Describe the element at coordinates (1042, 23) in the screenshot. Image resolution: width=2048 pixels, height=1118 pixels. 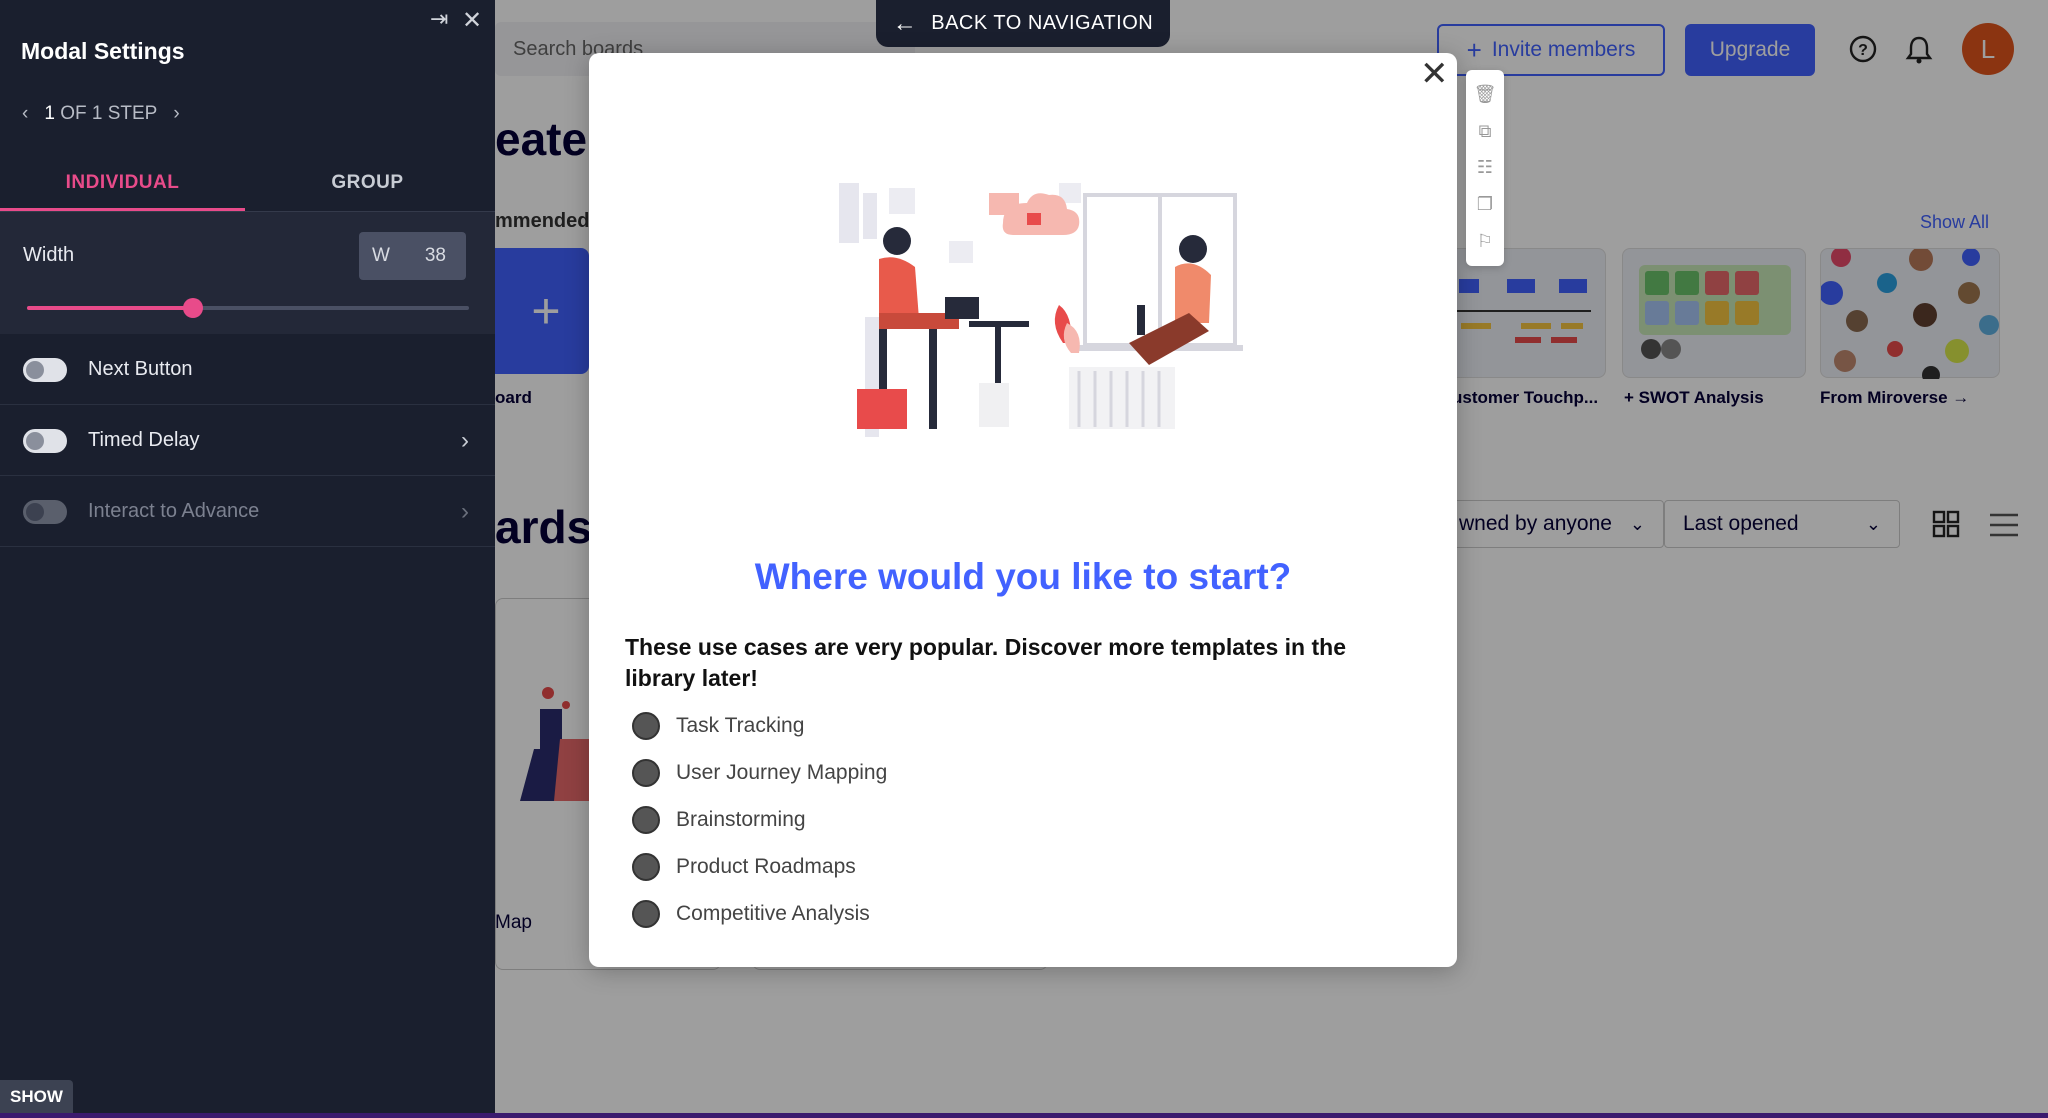
I see `back-to-navigation-label: BACK TO NAVIGATION` at that location.